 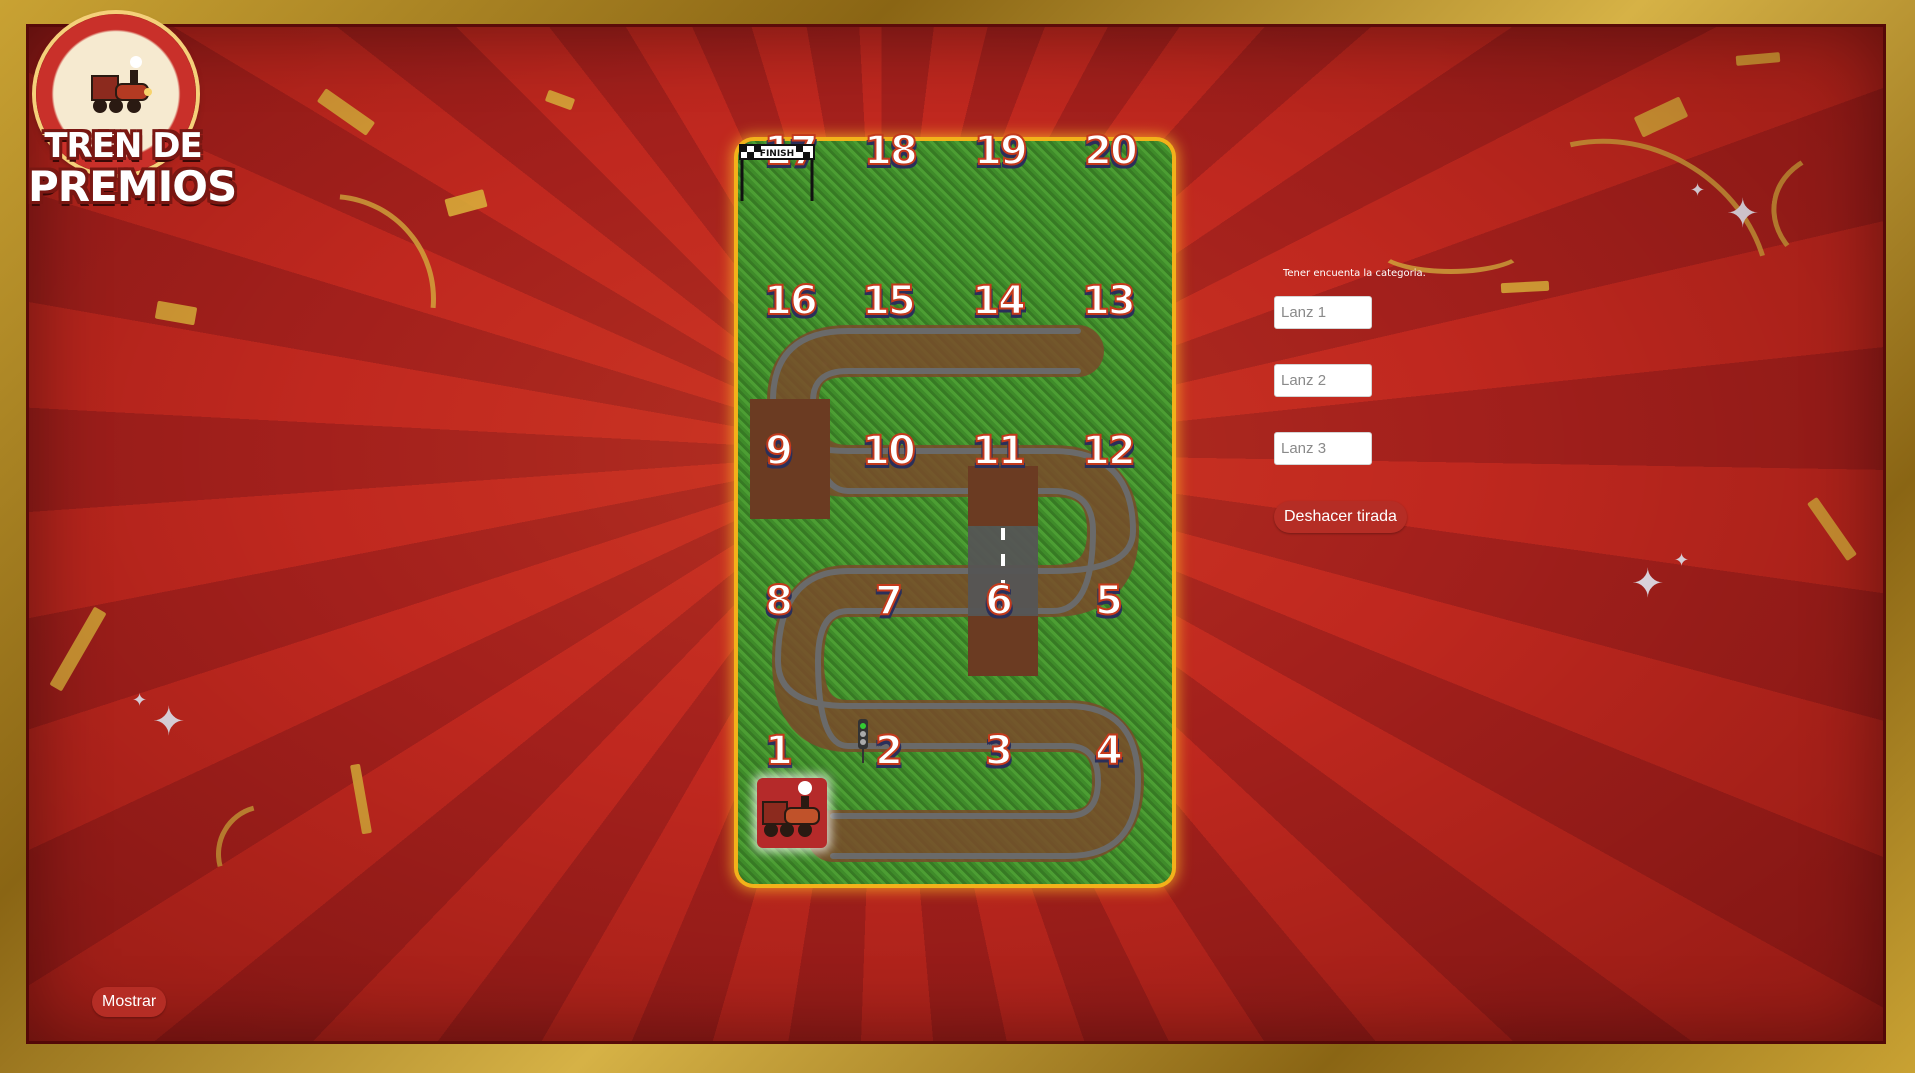 What do you see at coordinates (999, 301) in the screenshot?
I see `board-cell-14: 14` at bounding box center [999, 301].